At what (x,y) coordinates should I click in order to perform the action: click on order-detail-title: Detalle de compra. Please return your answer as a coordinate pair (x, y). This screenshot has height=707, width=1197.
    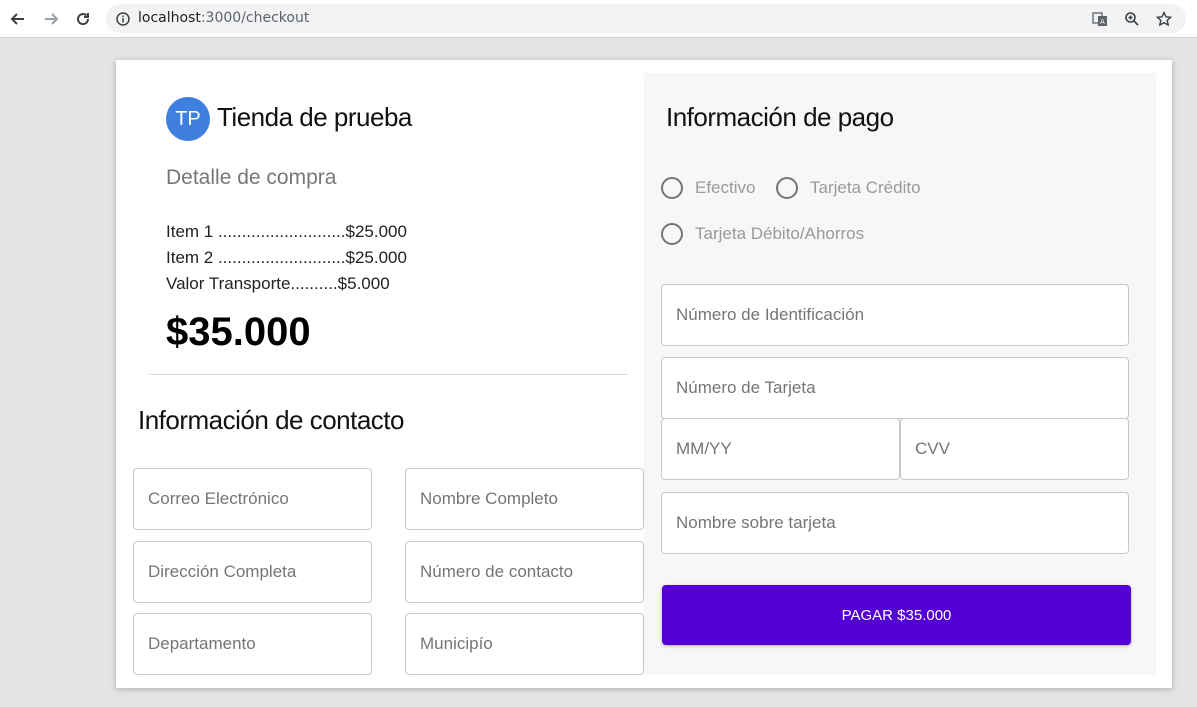
    Looking at the image, I should click on (251, 177).